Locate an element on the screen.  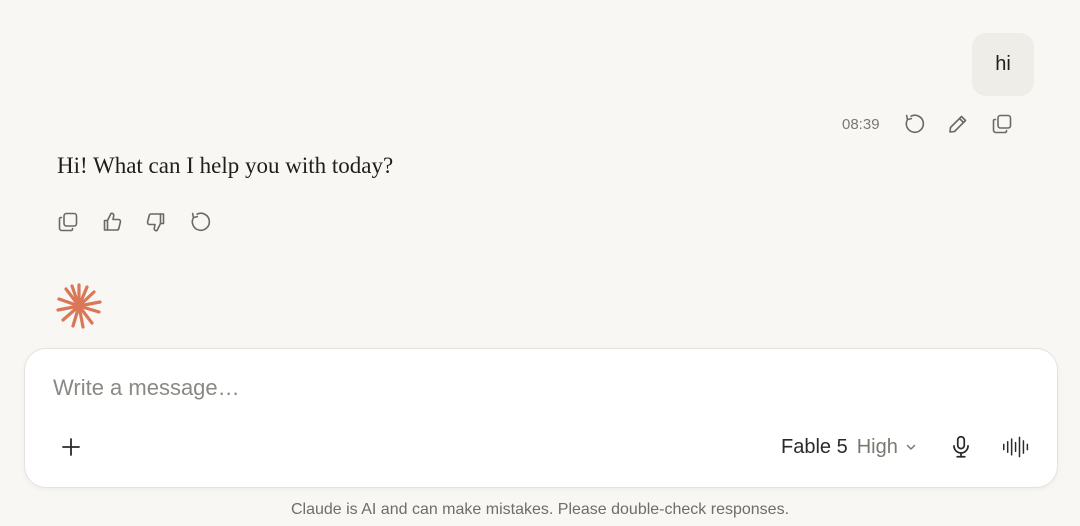
message-input is located at coordinates (503, 388).